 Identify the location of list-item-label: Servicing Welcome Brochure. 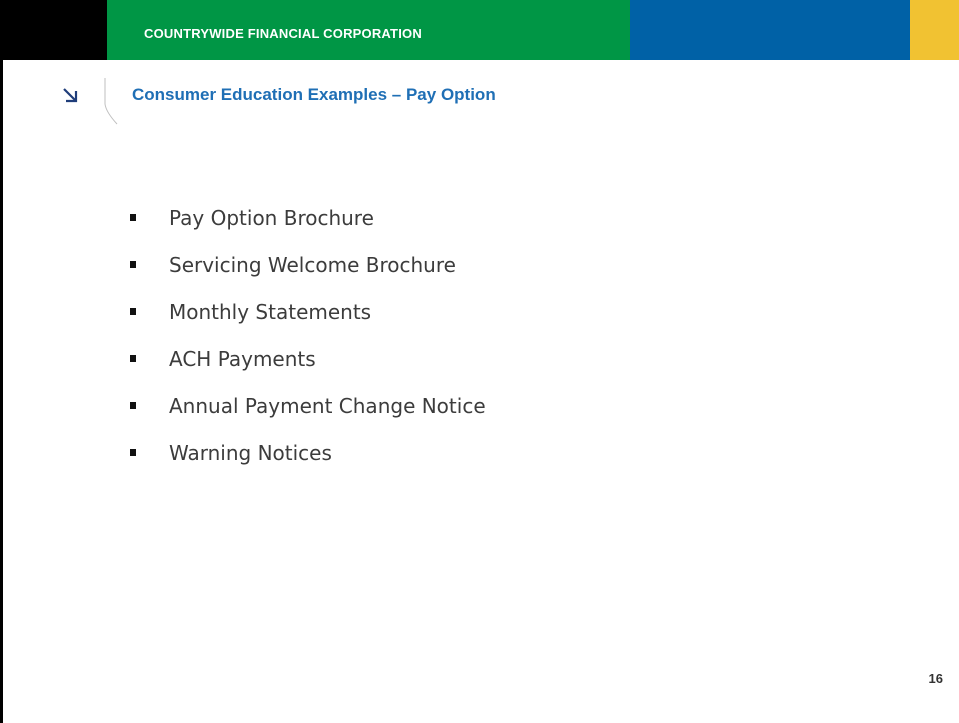
(312, 265).